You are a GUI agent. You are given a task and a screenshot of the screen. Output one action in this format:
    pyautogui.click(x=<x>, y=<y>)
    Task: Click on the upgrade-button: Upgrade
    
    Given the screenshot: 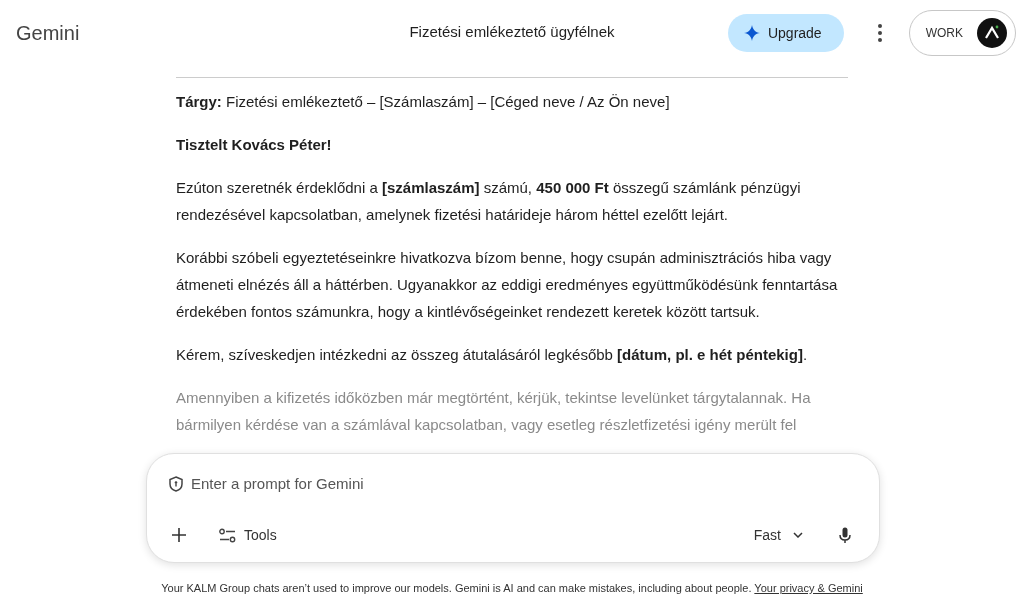 What is the action you would take?
    pyautogui.click(x=785, y=33)
    